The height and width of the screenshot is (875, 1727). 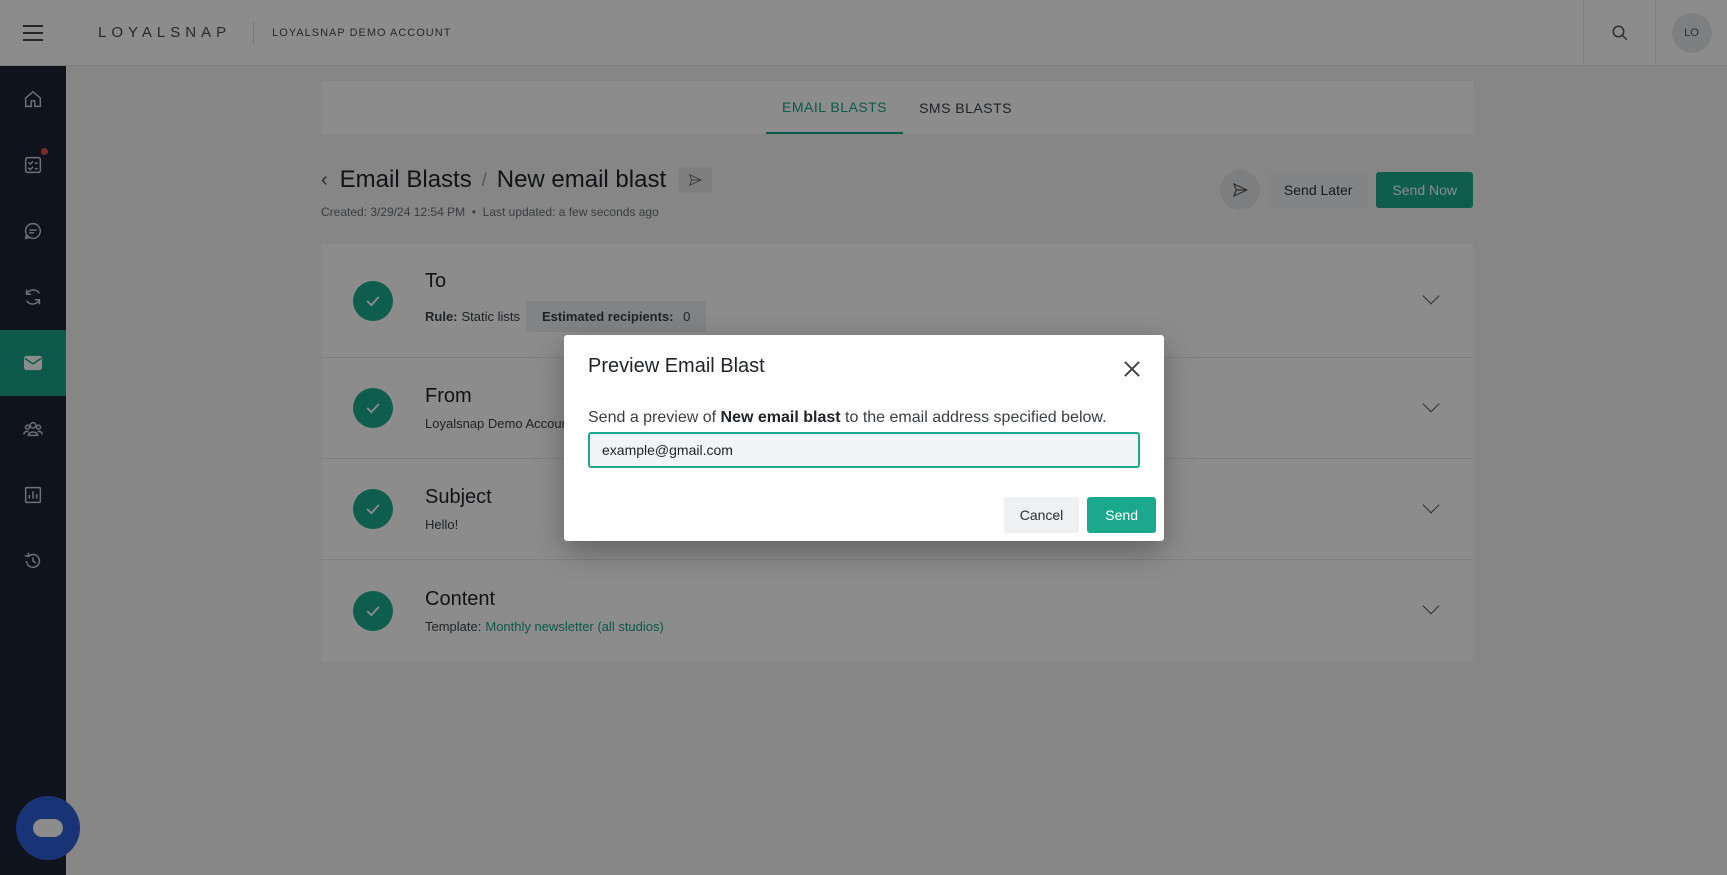 I want to click on email-field, so click(x=864, y=450).